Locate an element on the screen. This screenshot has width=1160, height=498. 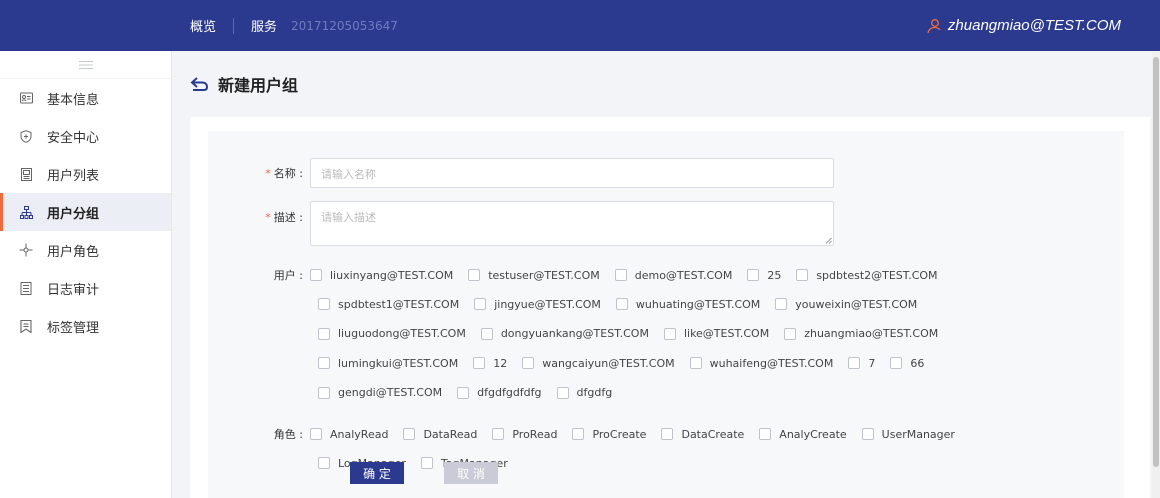
description-textarea: 请输入描述 is located at coordinates (572, 223).